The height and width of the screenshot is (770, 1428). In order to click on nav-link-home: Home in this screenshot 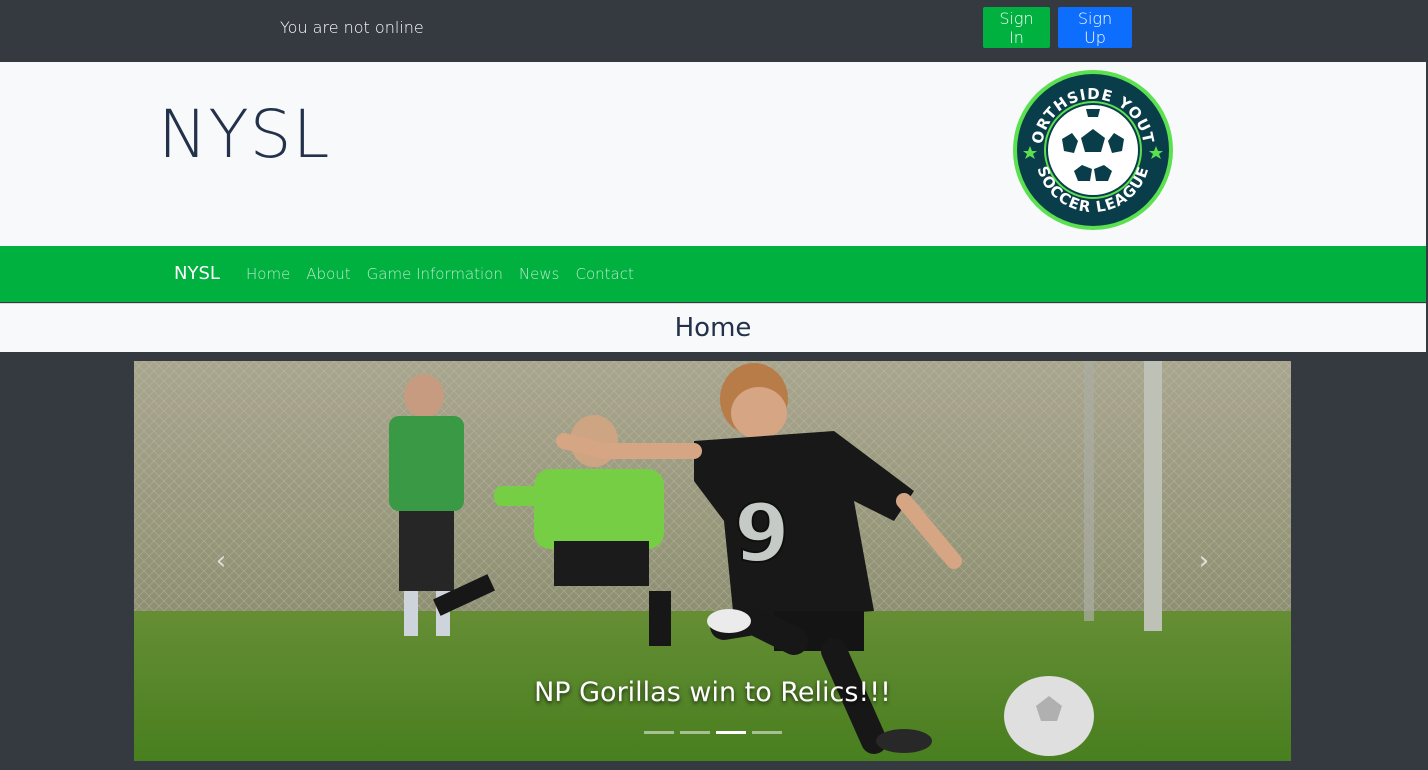, I will do `click(268, 274)`.